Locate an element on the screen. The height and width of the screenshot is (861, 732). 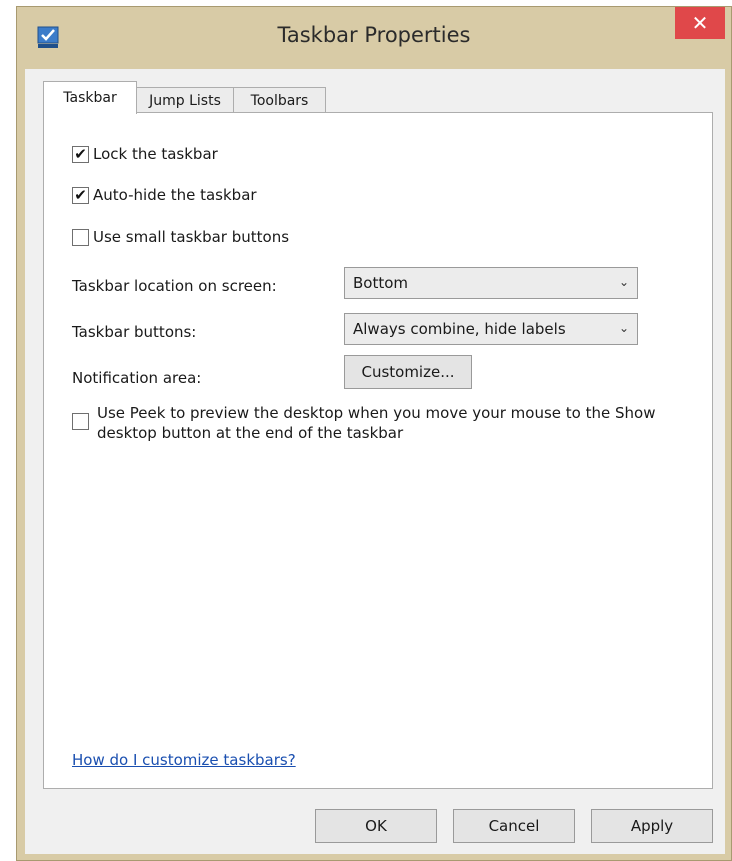
tab-toolbars: Toolbars is located at coordinates (279, 100).